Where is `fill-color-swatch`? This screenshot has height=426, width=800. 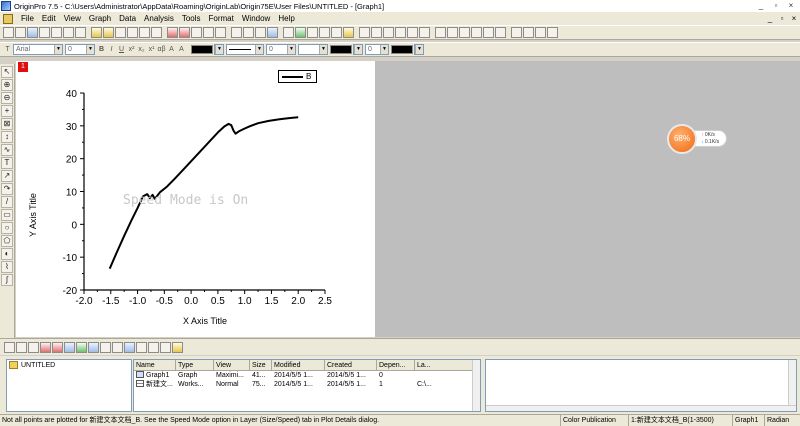
fill-color-swatch is located at coordinates (402, 49).